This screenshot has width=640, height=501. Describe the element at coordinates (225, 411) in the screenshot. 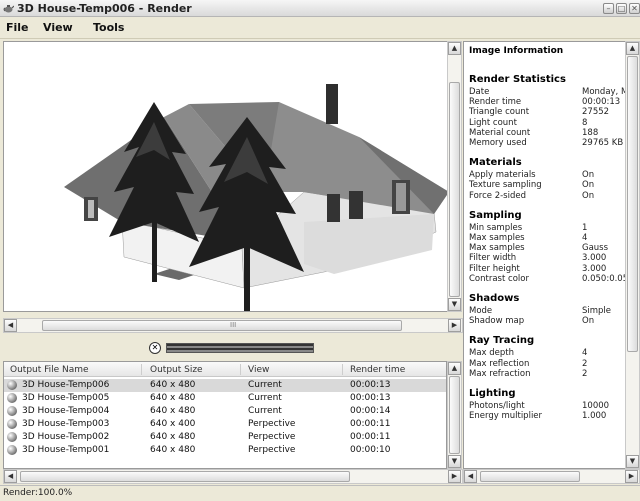

I see `table-row: 3D House-Temp004 640 x 480 Current 00:00:14` at that location.